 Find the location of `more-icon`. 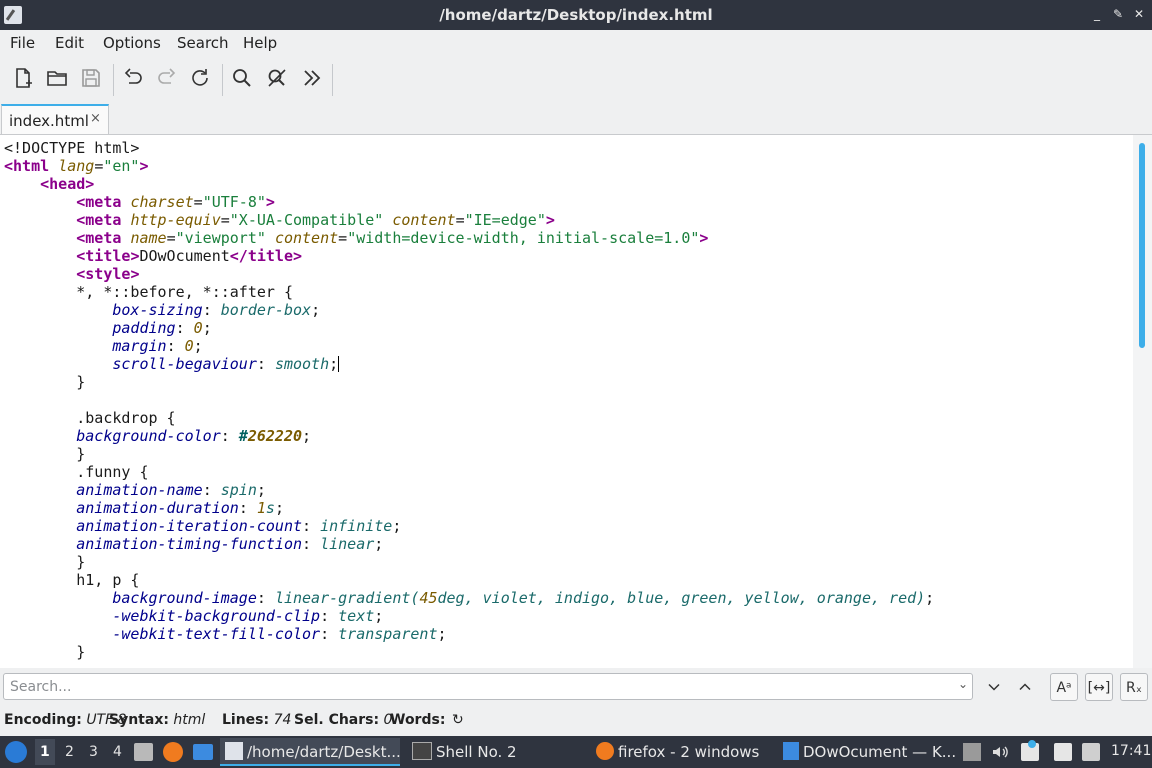

more-icon is located at coordinates (312, 78).